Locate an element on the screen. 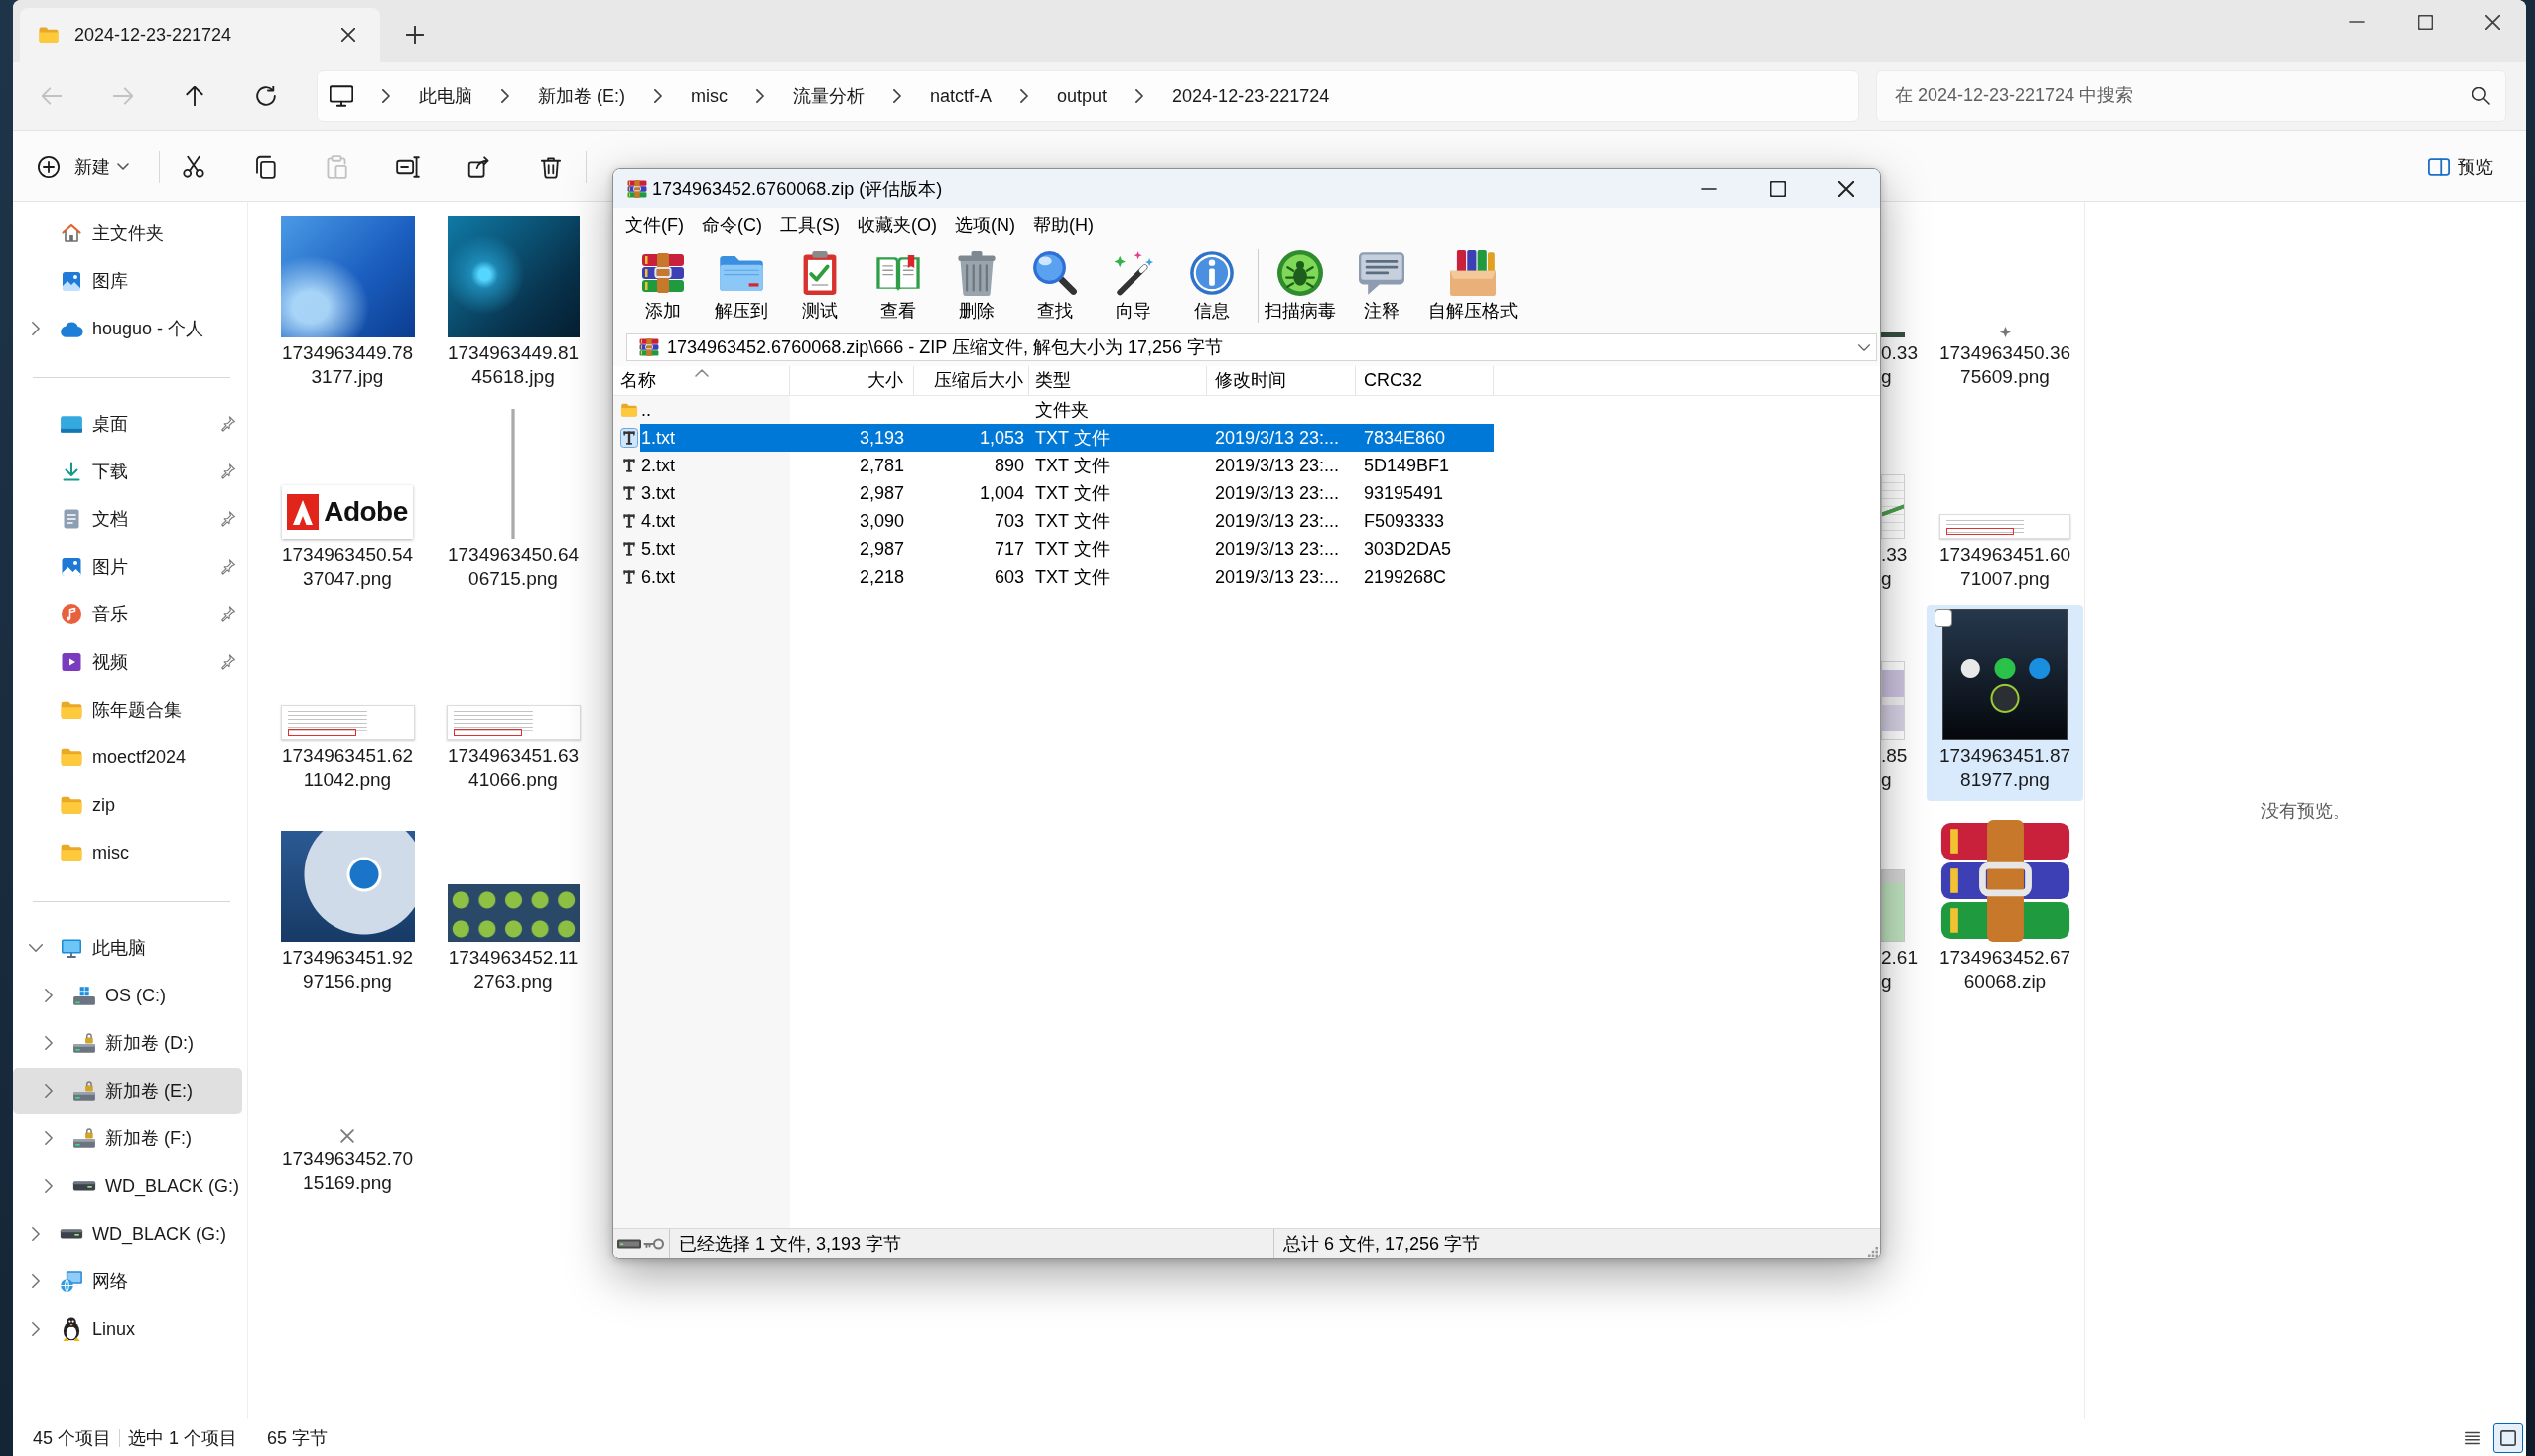 The height and width of the screenshot is (1456, 2535). file-row: .. 文件夹 is located at coordinates (1067, 410).